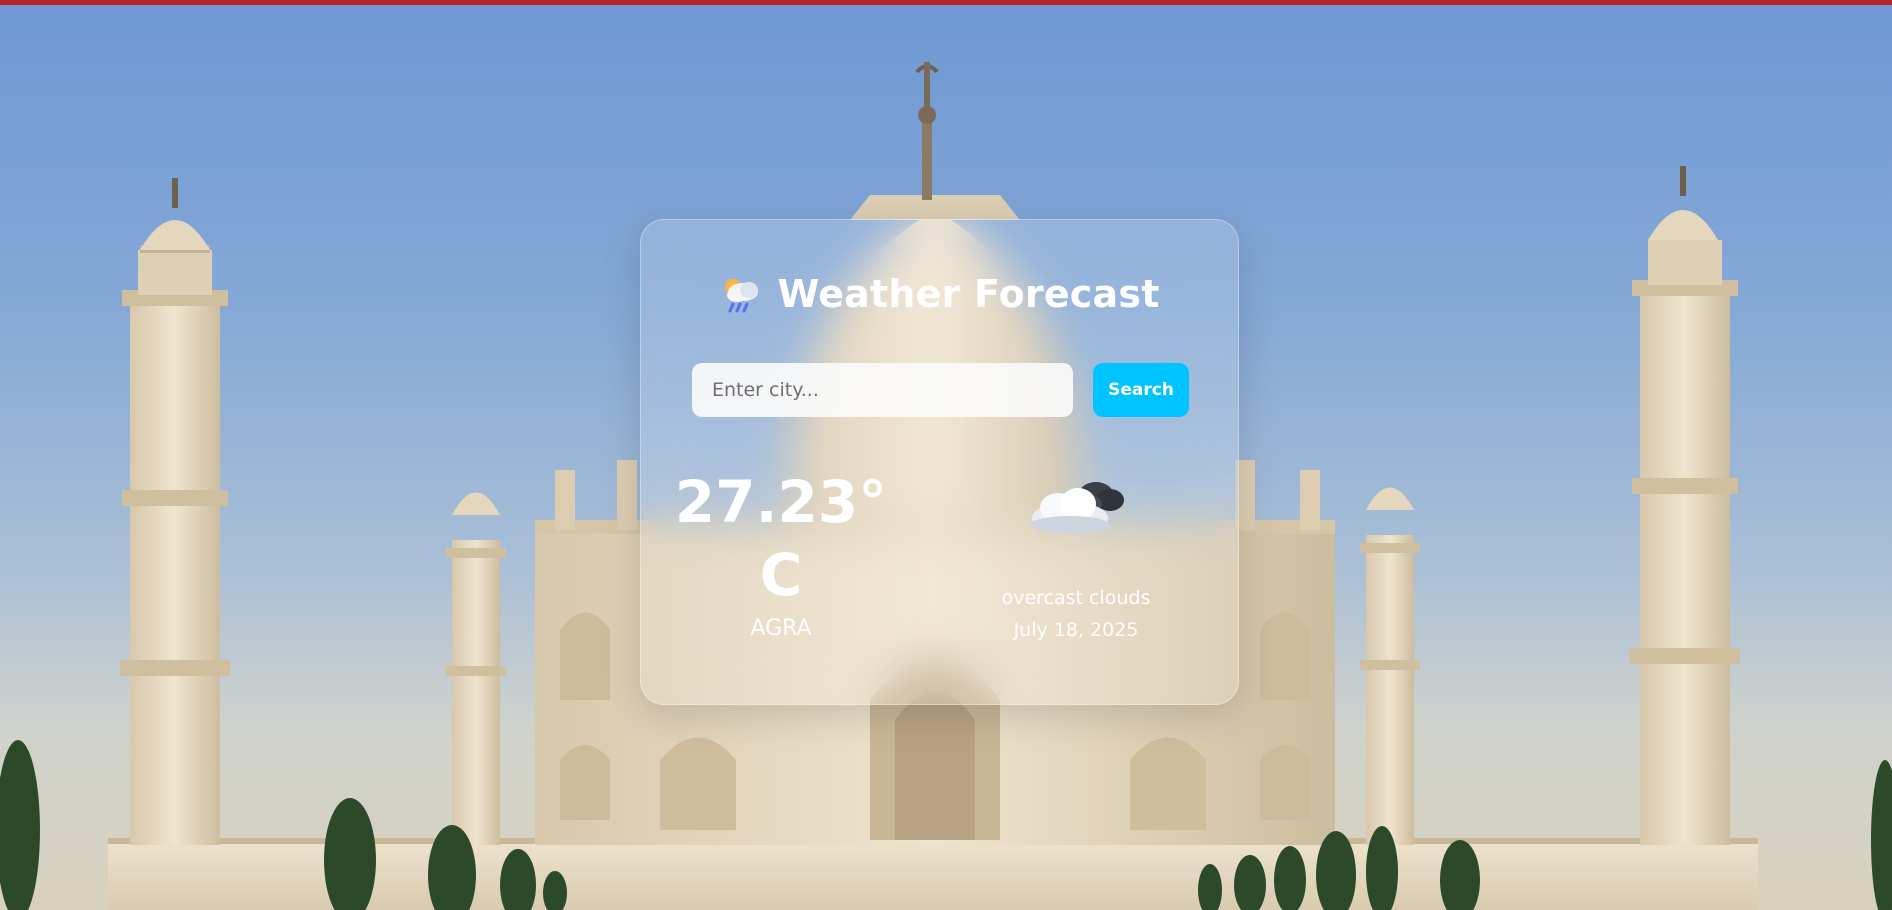 This screenshot has height=910, width=1892. What do you see at coordinates (1076, 555) in the screenshot?
I see `condition-block: overcast clouds July 18, 2025` at bounding box center [1076, 555].